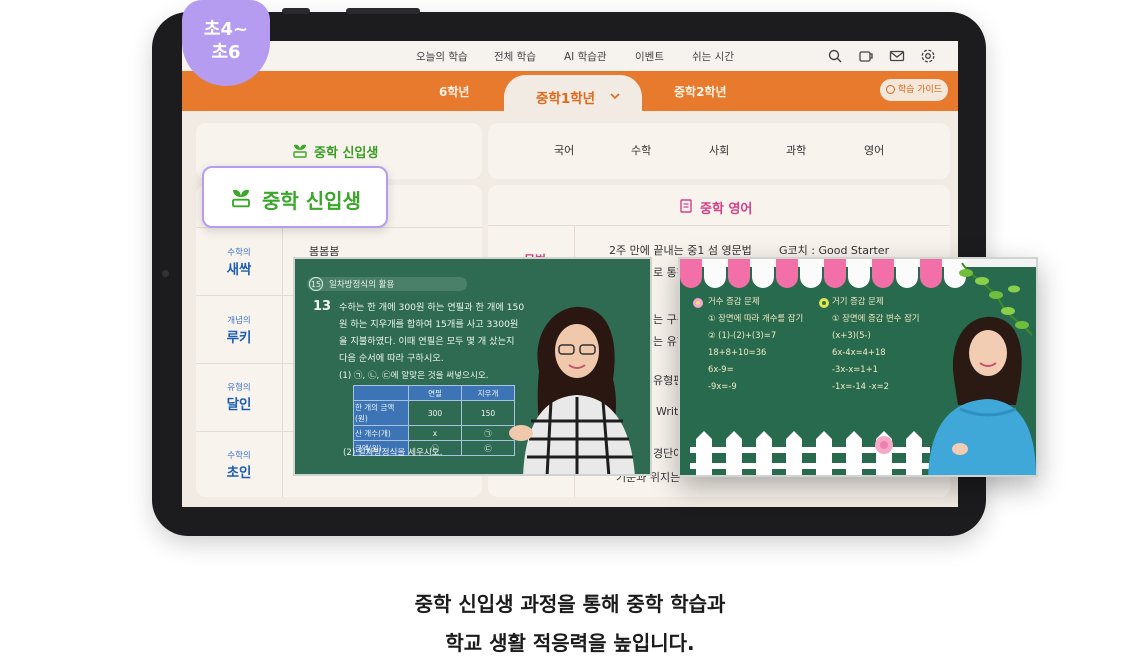 This screenshot has height=656, width=1140. I want to click on row-label: 달인, so click(239, 405).